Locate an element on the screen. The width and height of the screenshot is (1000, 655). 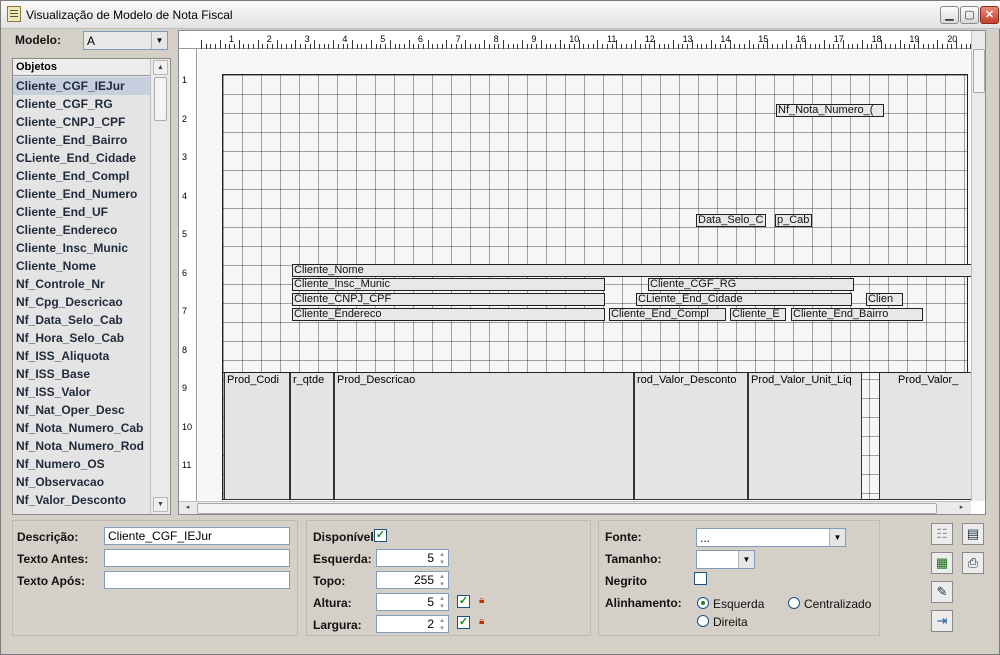
exit-door-icon: ⇥ is located at coordinates (942, 621).